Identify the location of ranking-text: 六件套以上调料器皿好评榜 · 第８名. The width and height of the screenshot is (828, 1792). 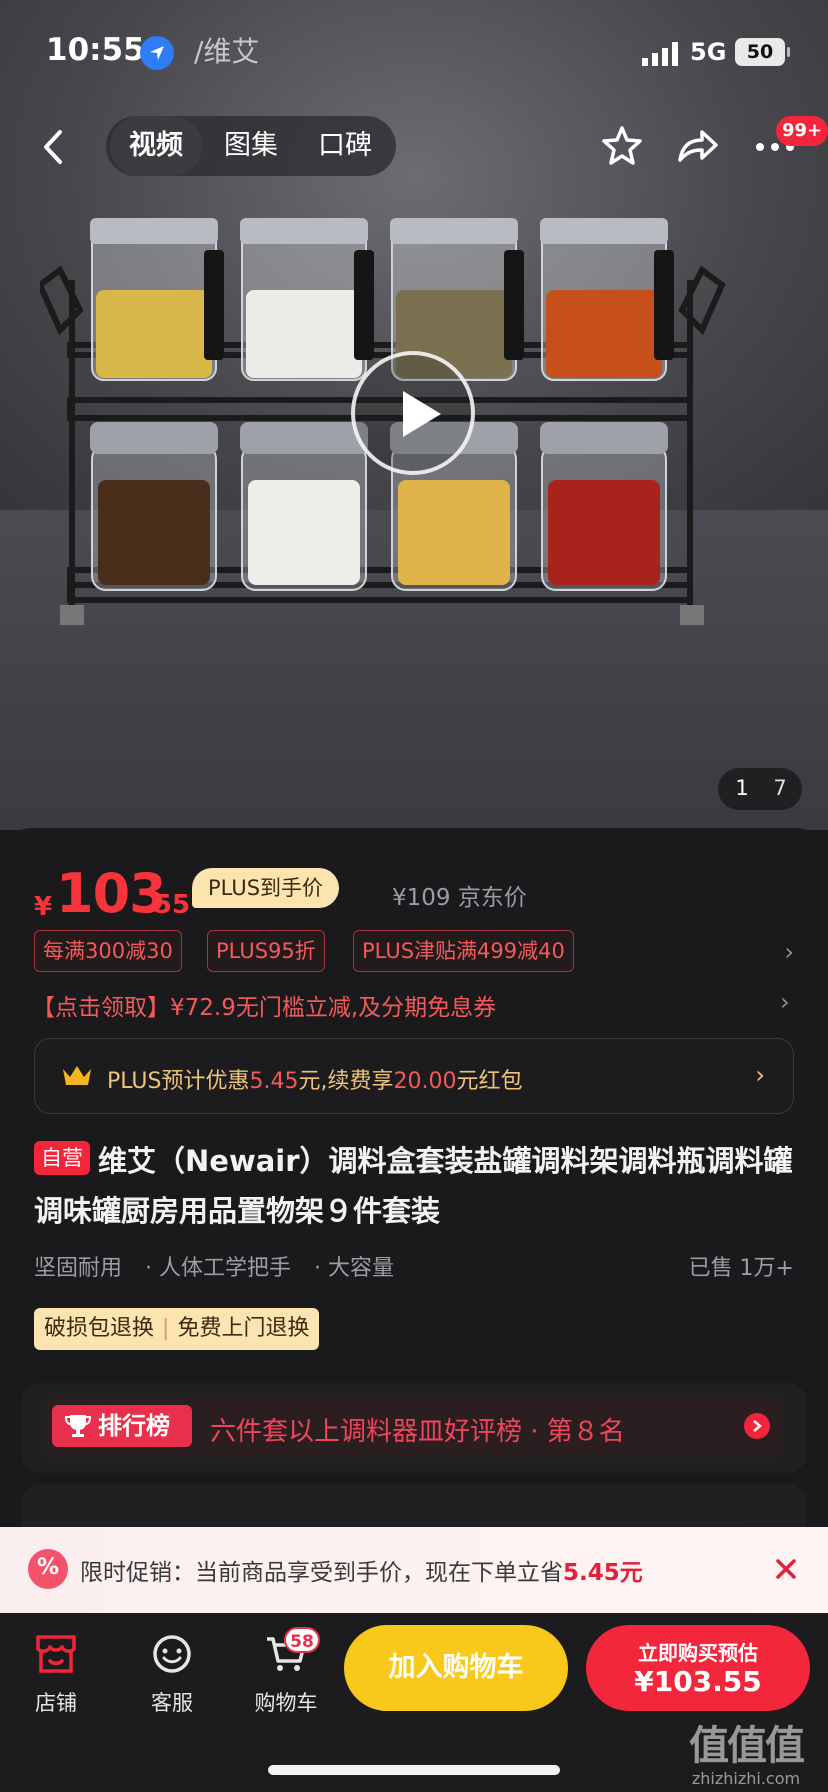
(417, 1432).